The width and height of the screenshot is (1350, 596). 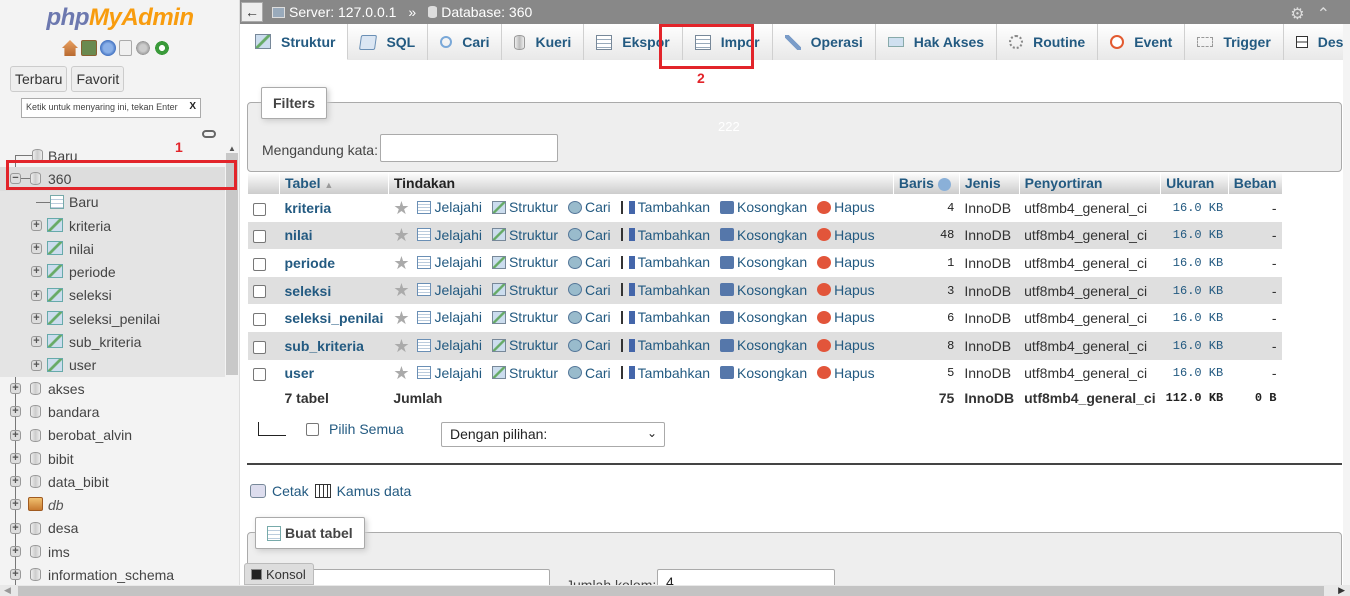 What do you see at coordinates (112, 272) in the screenshot?
I see `tree-item-table-periode: + periode` at bounding box center [112, 272].